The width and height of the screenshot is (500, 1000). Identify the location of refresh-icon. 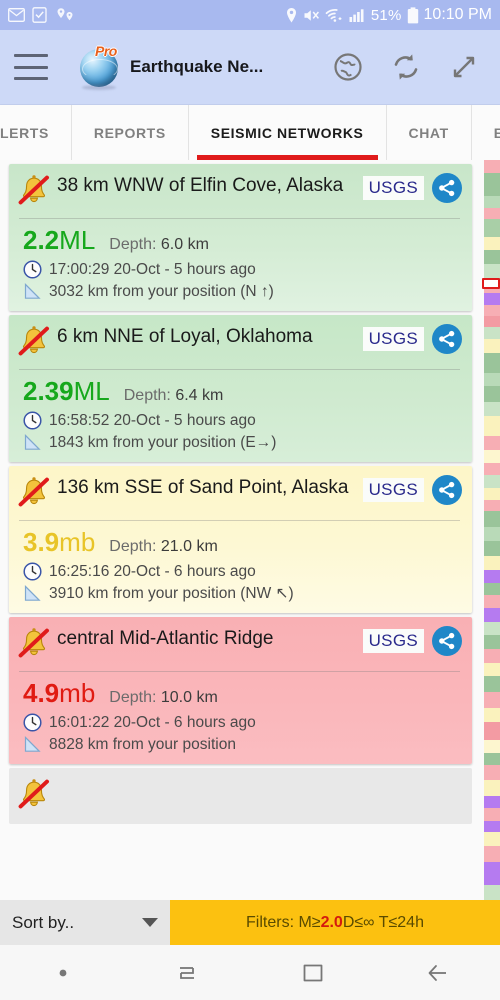
(406, 67).